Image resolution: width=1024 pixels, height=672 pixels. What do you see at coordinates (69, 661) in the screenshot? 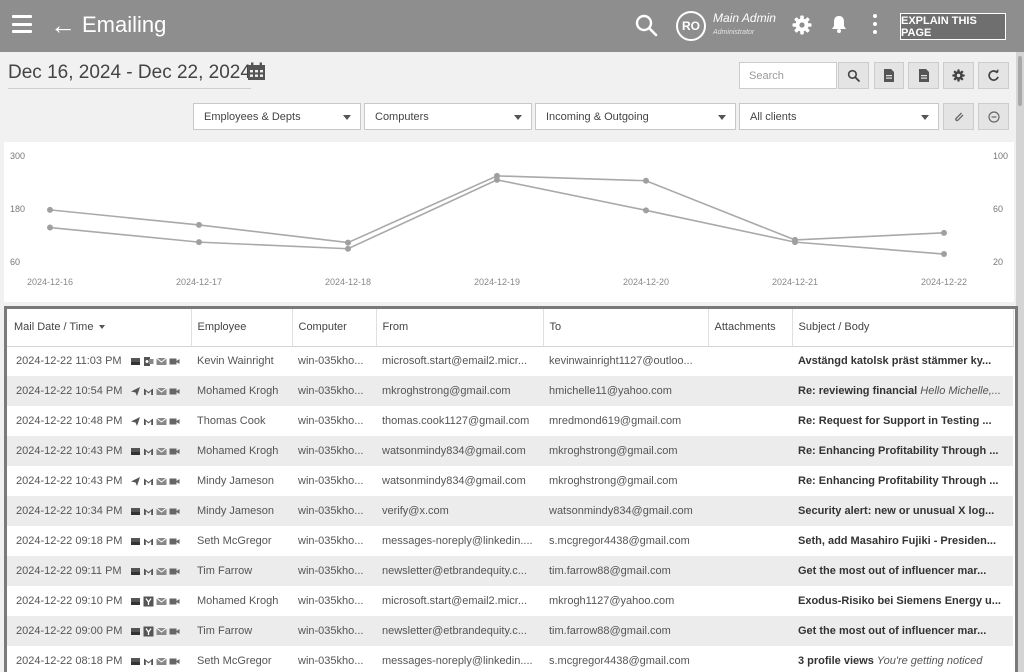
I see `mail-date-text: 2024-12-22 08:18 PM` at bounding box center [69, 661].